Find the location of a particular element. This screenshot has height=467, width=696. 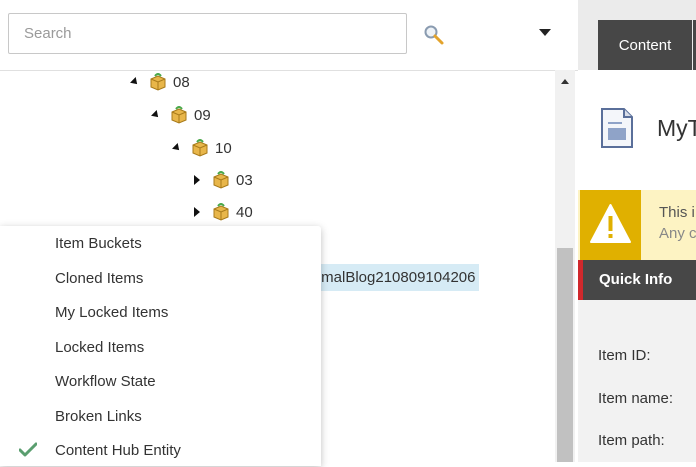

quick-info-header: Quick Info is located at coordinates (637, 280).